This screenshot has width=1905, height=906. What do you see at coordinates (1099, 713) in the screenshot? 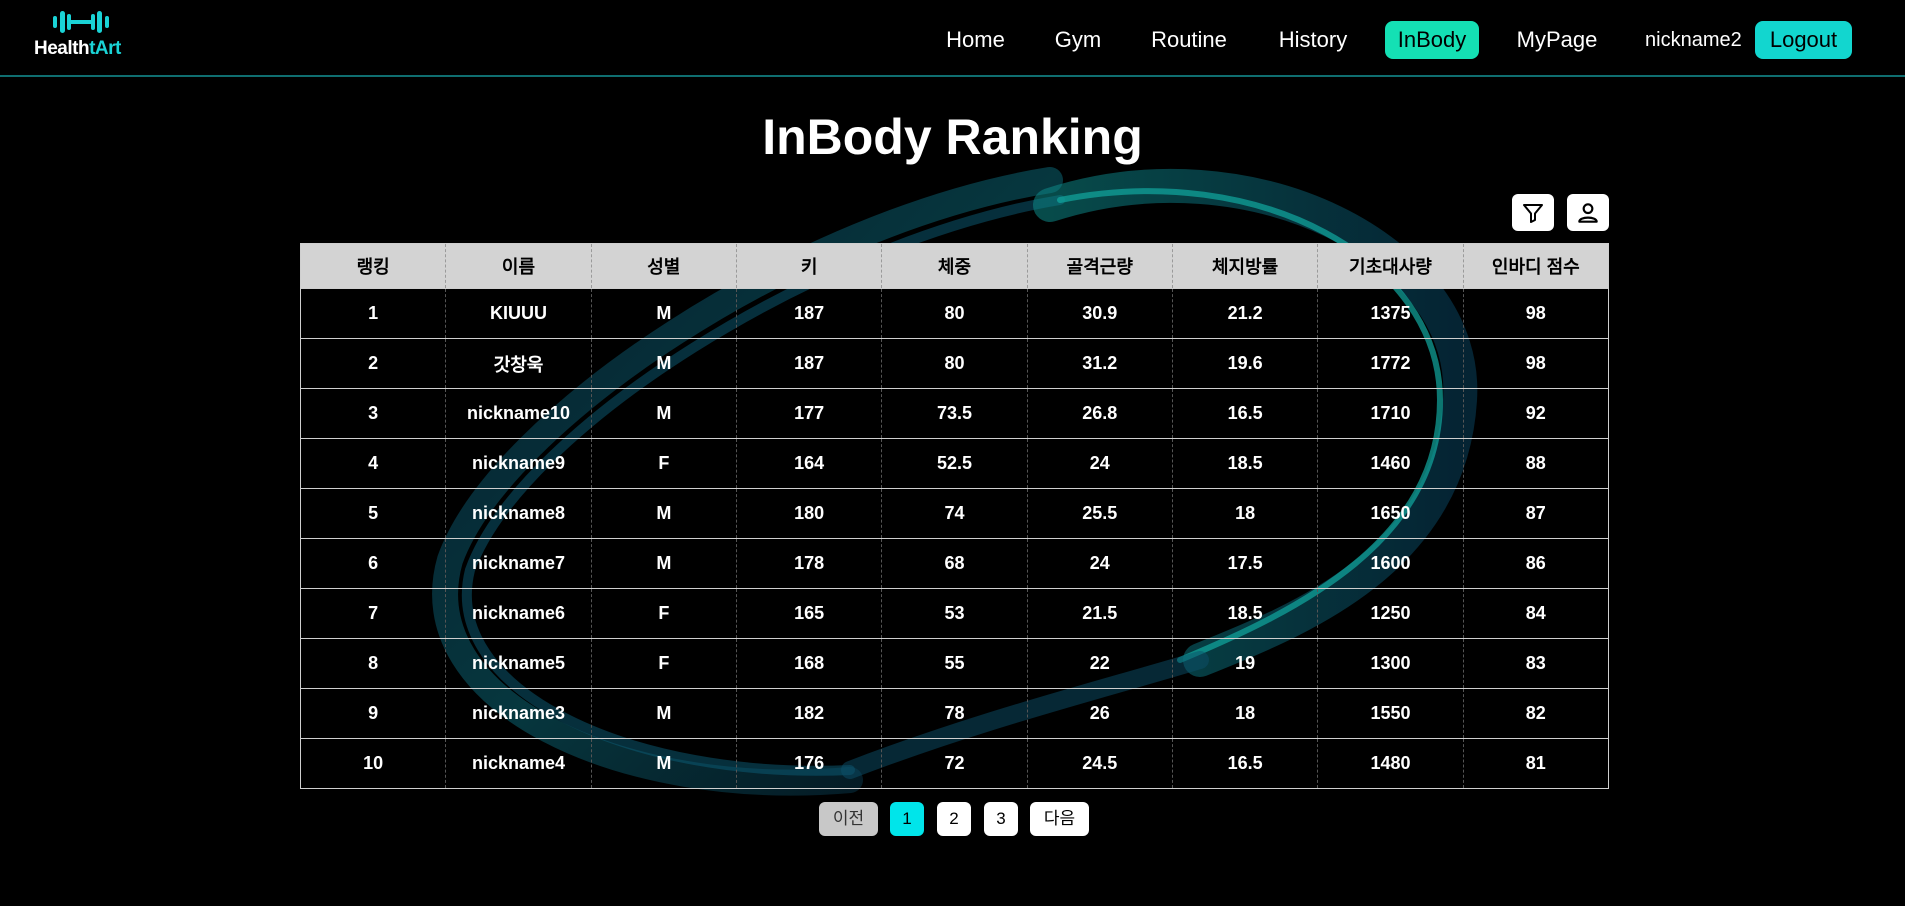
I see `table-cell: 26` at bounding box center [1099, 713].